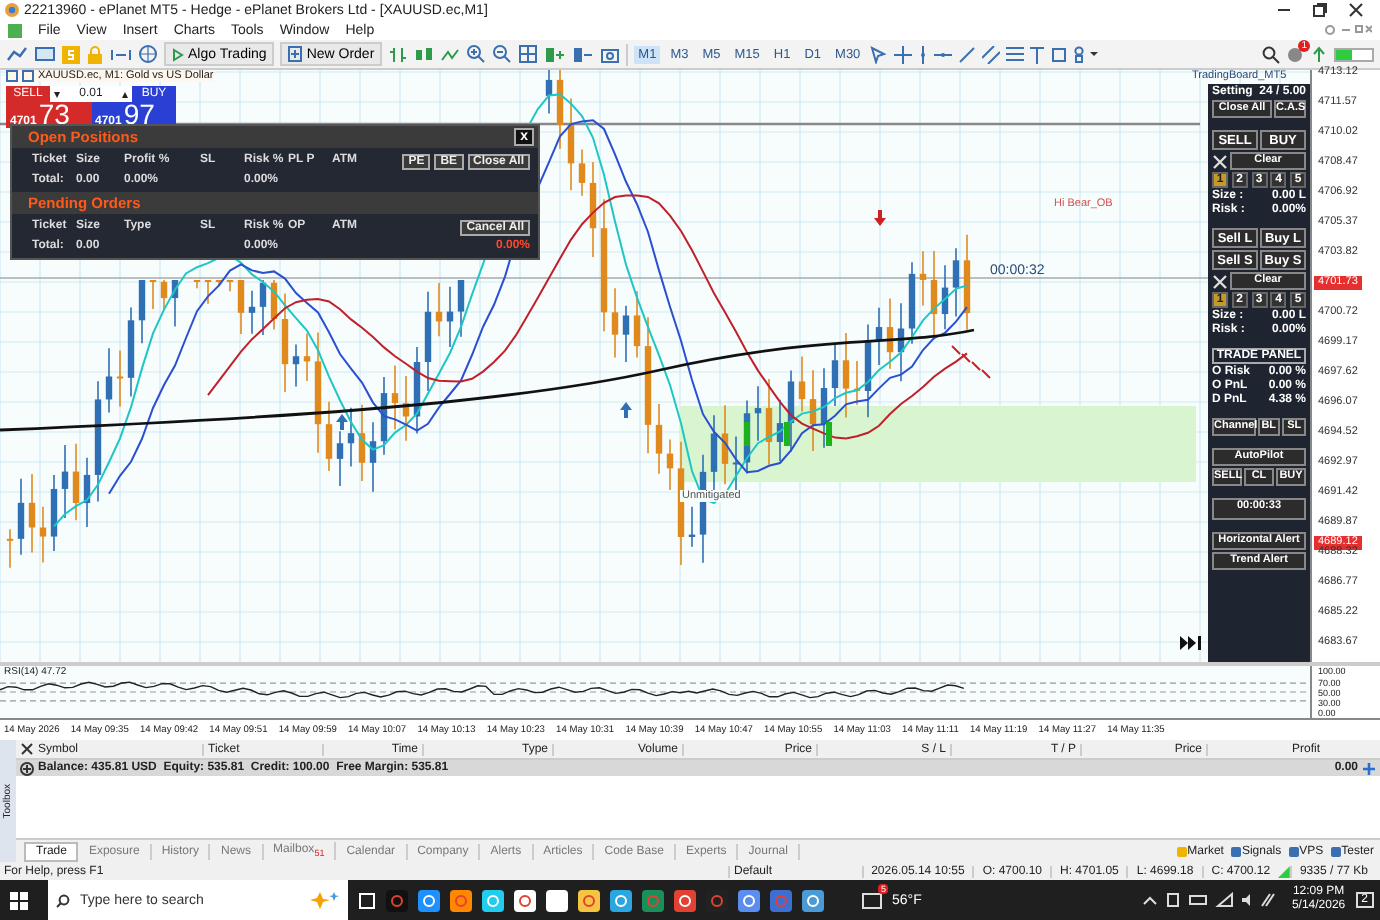 This screenshot has height=920, width=1380. What do you see at coordinates (872, 900) in the screenshot?
I see `weather-icon` at bounding box center [872, 900].